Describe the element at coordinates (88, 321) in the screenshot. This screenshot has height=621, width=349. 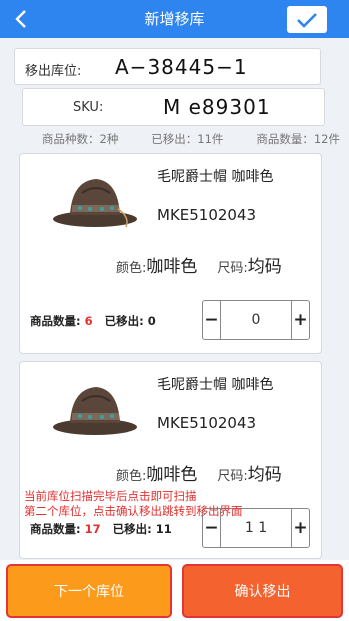
I see `qty-value: 6` at that location.